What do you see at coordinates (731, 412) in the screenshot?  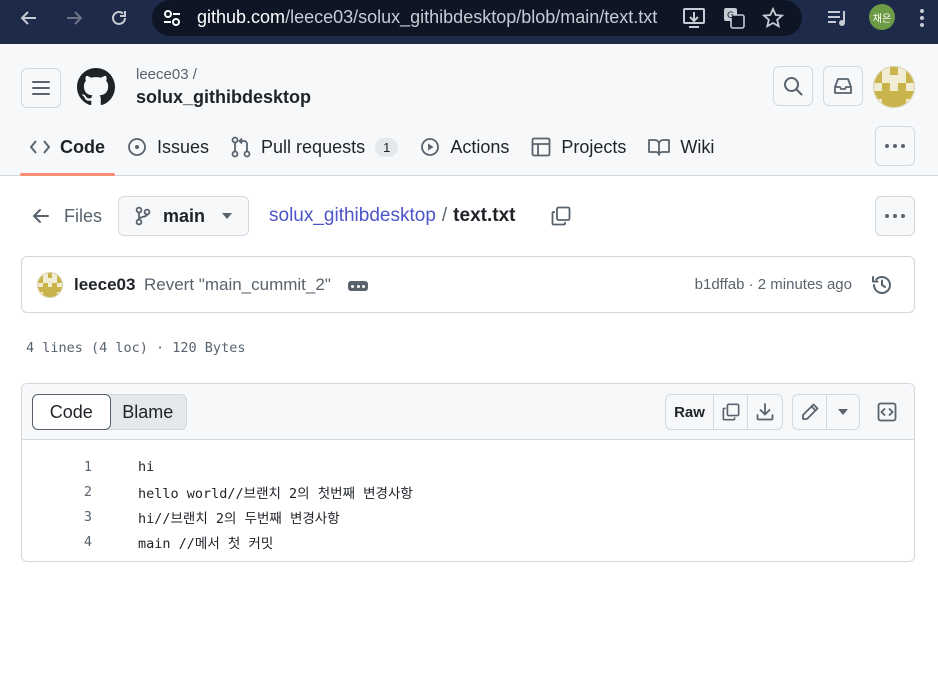 I see `copy-raw-button` at bounding box center [731, 412].